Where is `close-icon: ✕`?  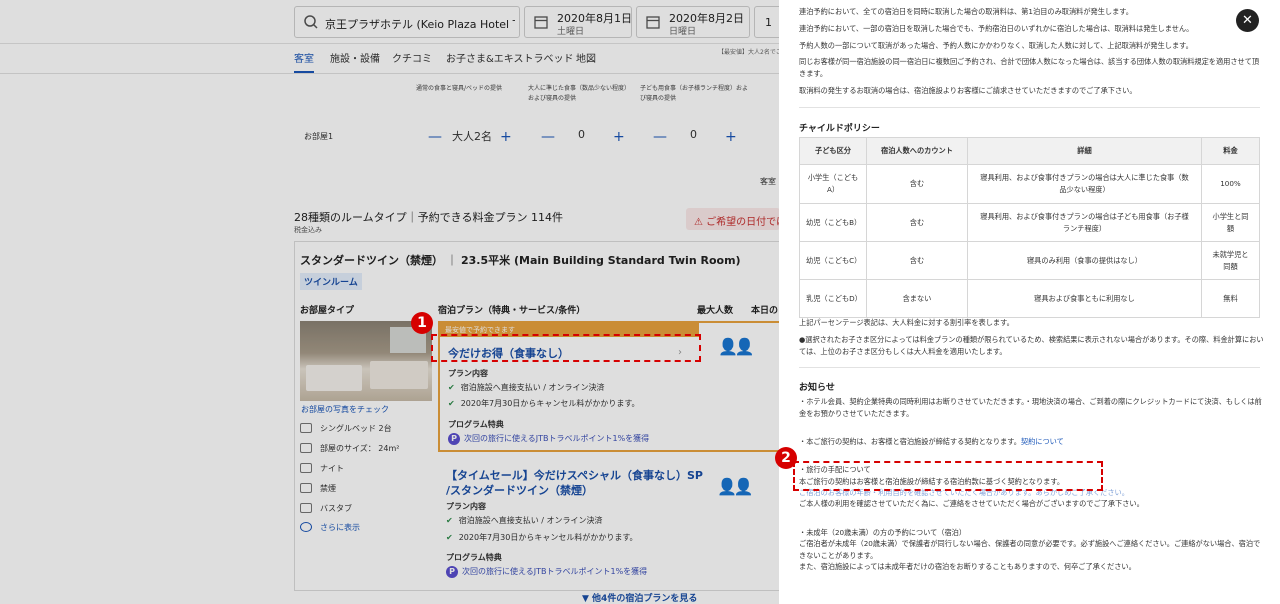
close-icon: ✕ is located at coordinates (1247, 20).